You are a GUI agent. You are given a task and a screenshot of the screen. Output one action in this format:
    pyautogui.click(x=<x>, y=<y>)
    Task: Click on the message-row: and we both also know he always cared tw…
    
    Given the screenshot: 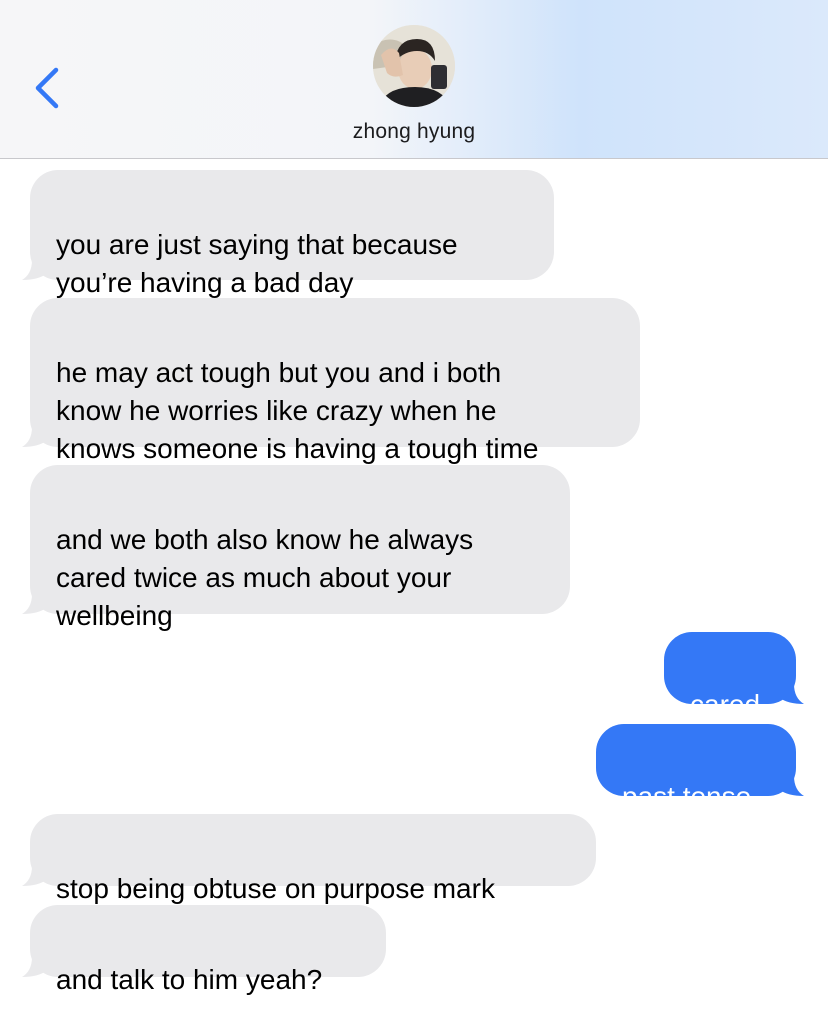 What is the action you would take?
    pyautogui.click(x=296, y=548)
    